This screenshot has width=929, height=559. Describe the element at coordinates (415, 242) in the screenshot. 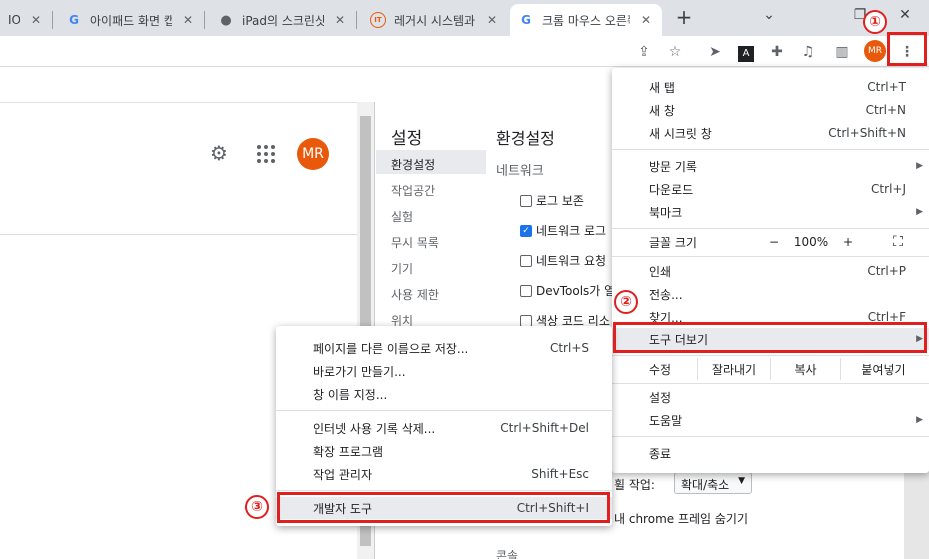

I see `sidebar-item: 무시 목록` at that location.